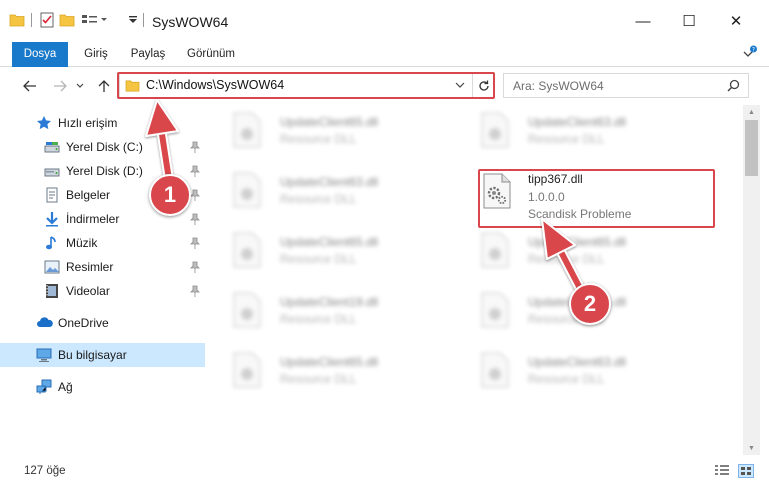 This screenshot has width=769, height=494. I want to click on recent-locations-button, so click(80, 86).